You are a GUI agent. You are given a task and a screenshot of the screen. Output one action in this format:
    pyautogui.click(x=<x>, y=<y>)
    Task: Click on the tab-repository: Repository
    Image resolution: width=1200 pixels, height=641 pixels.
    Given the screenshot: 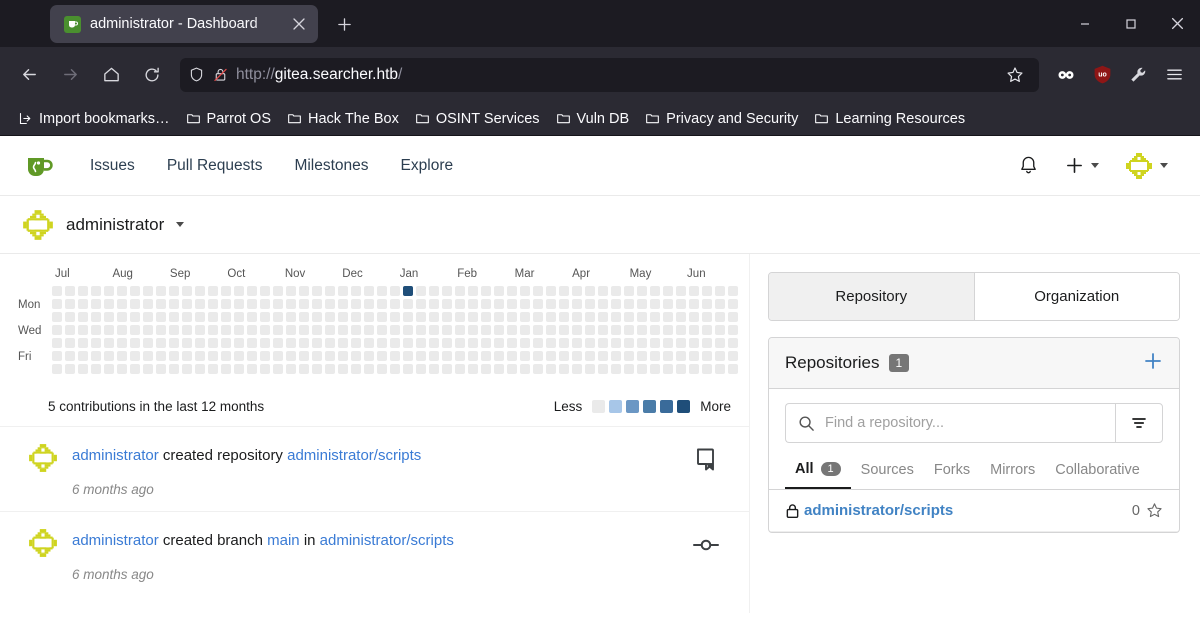 What is the action you would take?
    pyautogui.click(x=871, y=296)
    